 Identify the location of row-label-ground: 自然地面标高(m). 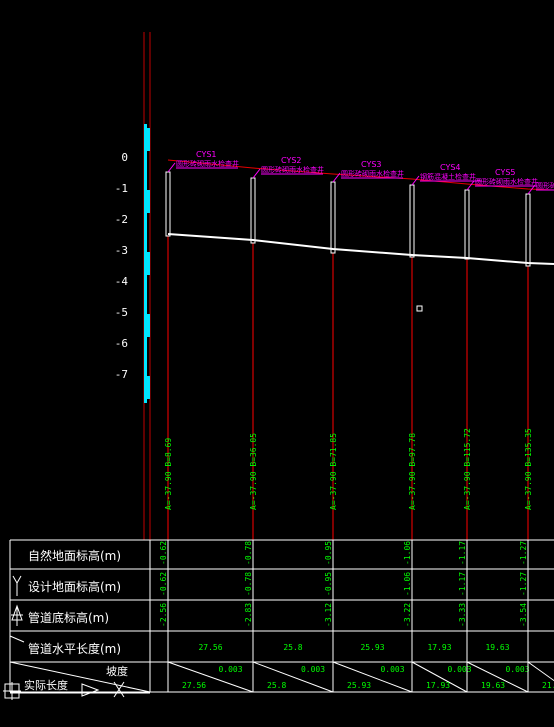
(74, 555).